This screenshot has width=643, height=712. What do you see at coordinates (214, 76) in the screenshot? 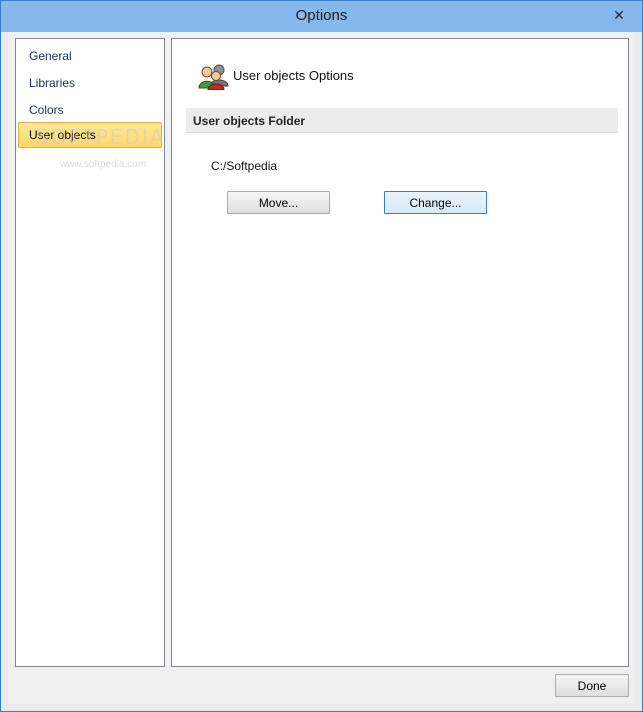
I see `users-icon` at bounding box center [214, 76].